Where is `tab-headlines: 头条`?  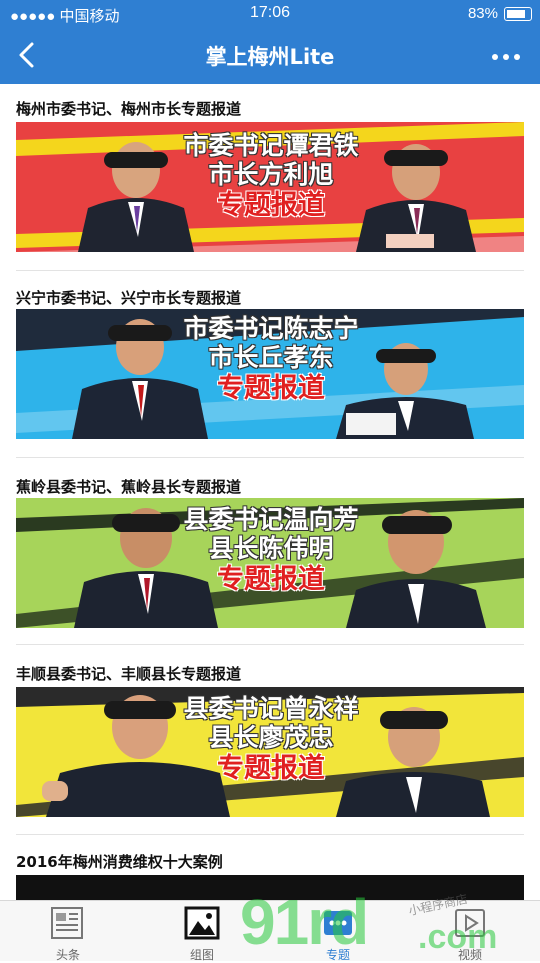
tab-headlines: 头条 is located at coordinates (68, 934).